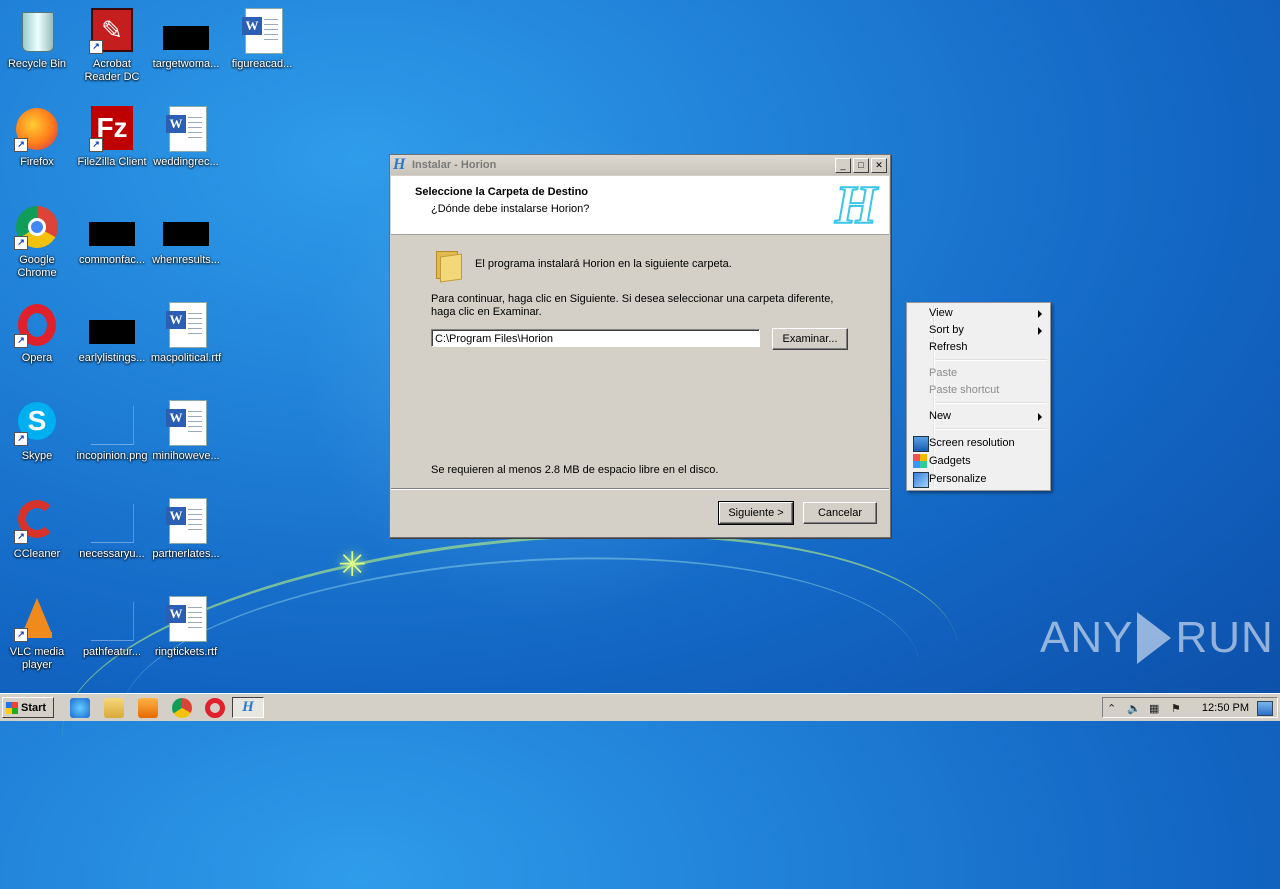  I want to click on desktop-icon-recycle-bin: Recycle Bin, so click(37, 39).